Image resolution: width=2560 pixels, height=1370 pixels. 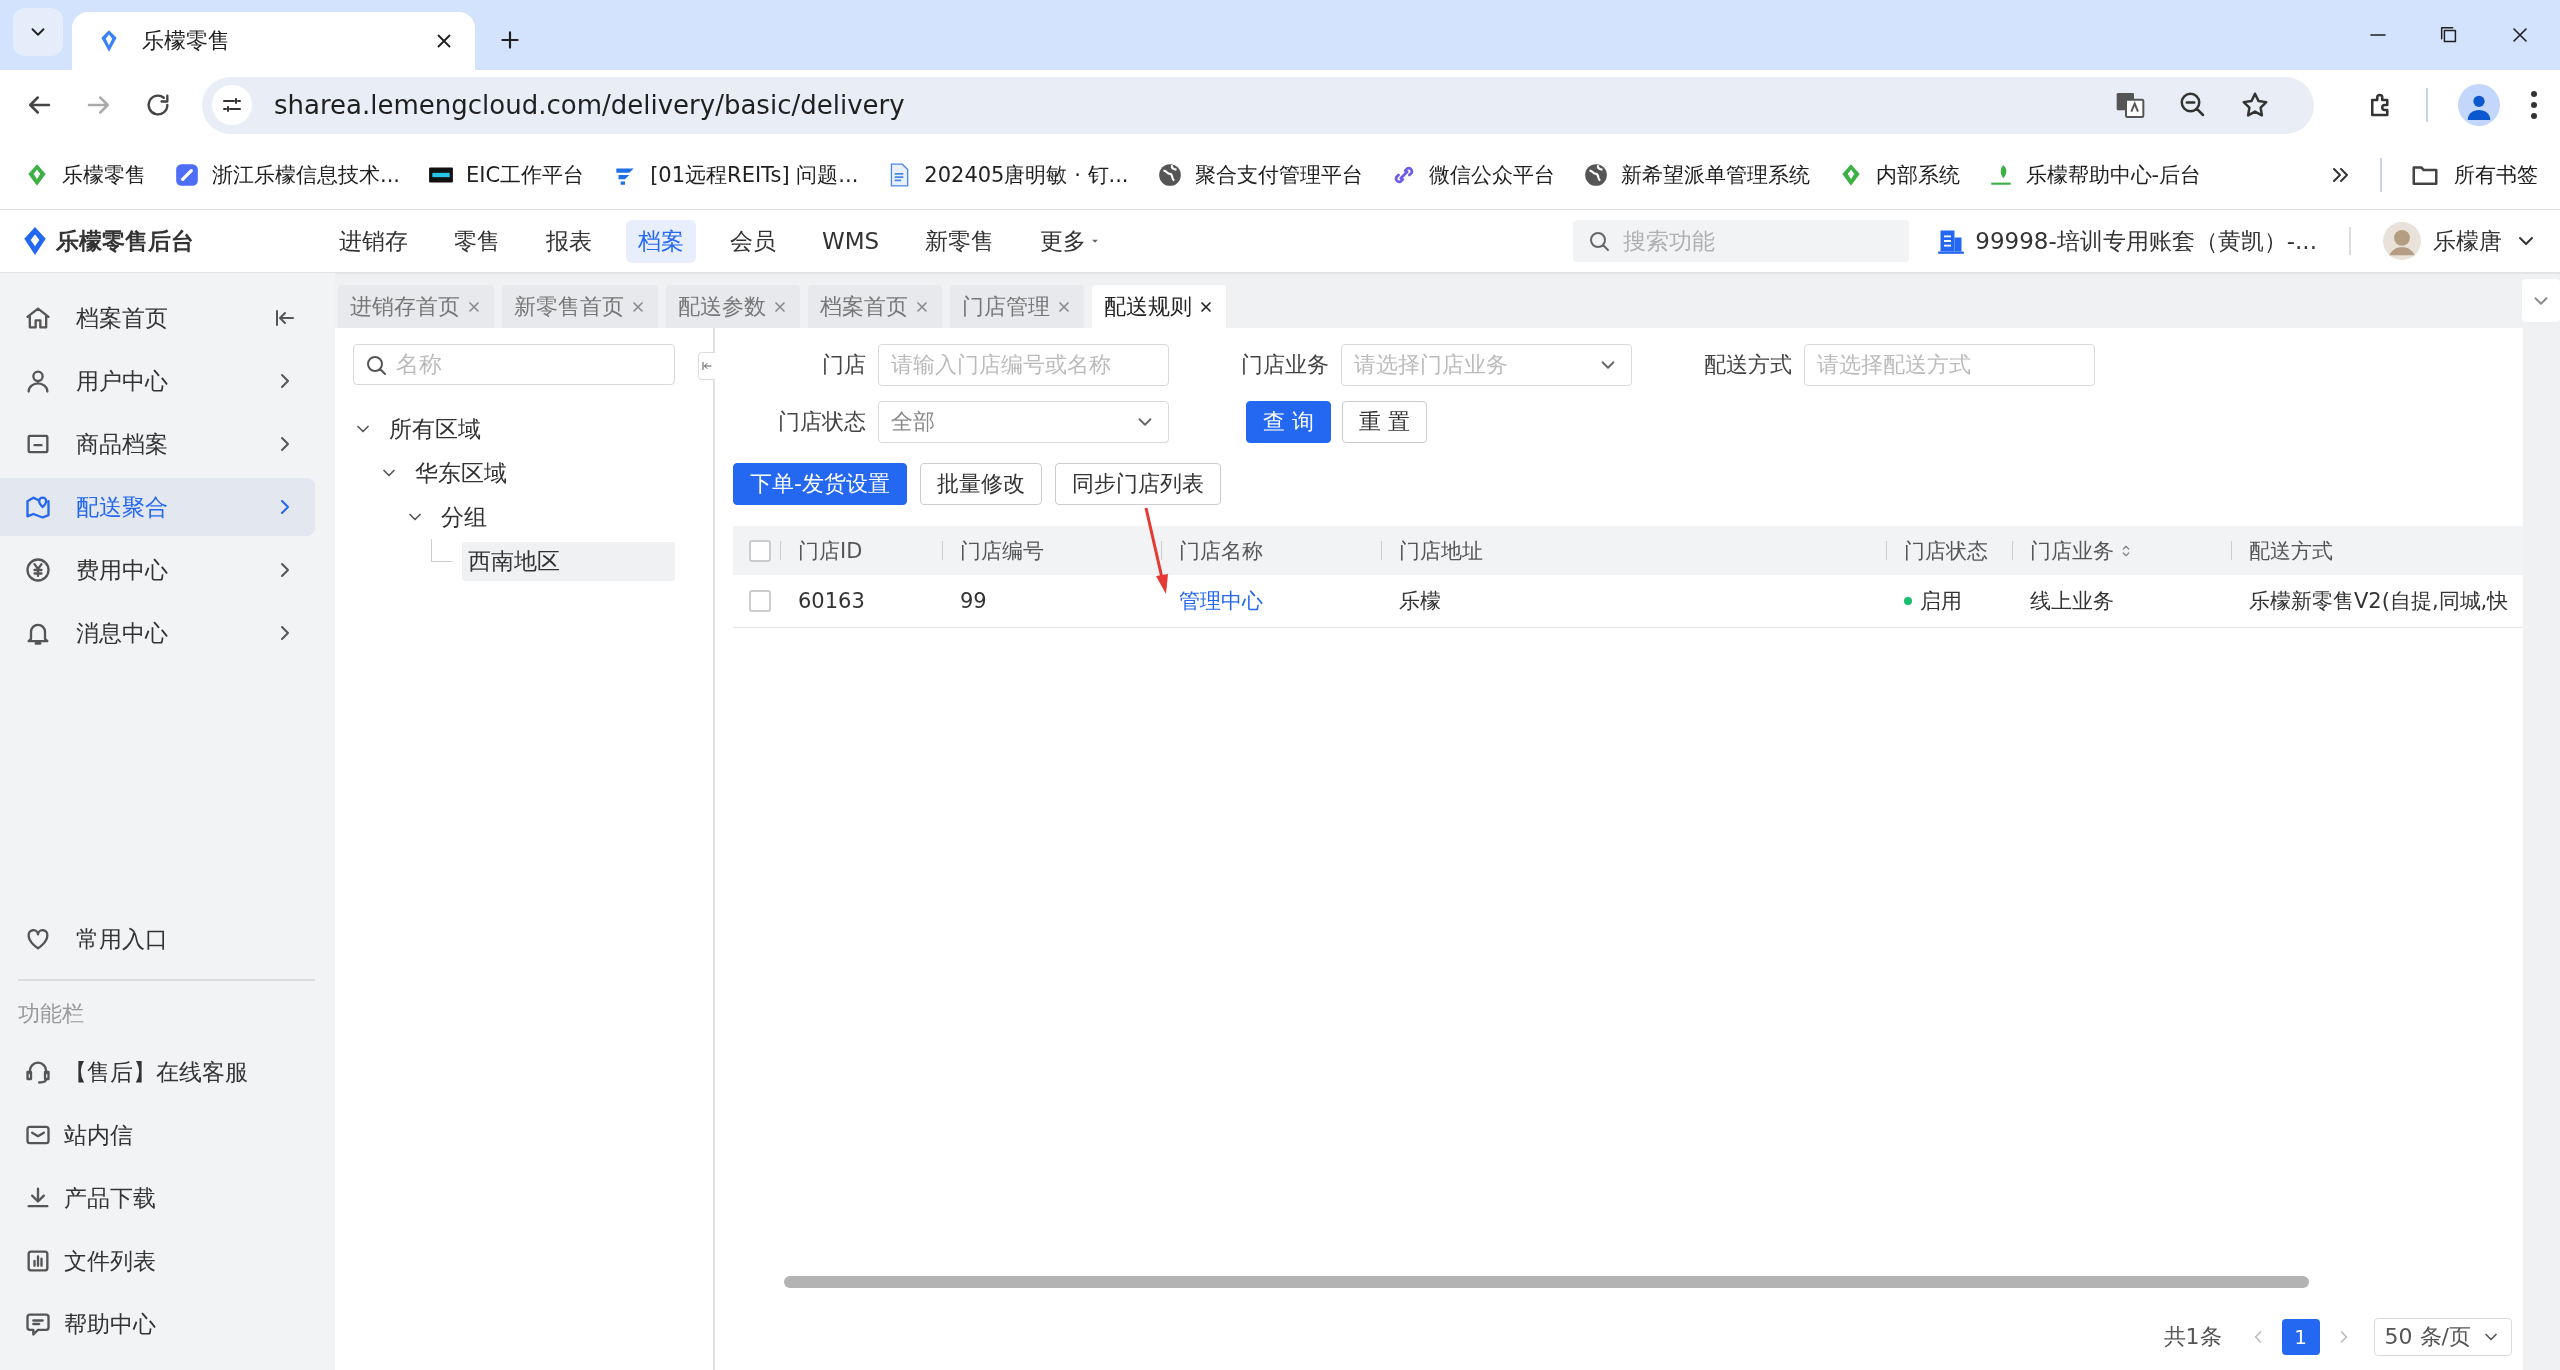 I want to click on scrollbar, so click(x=1546, y=1282).